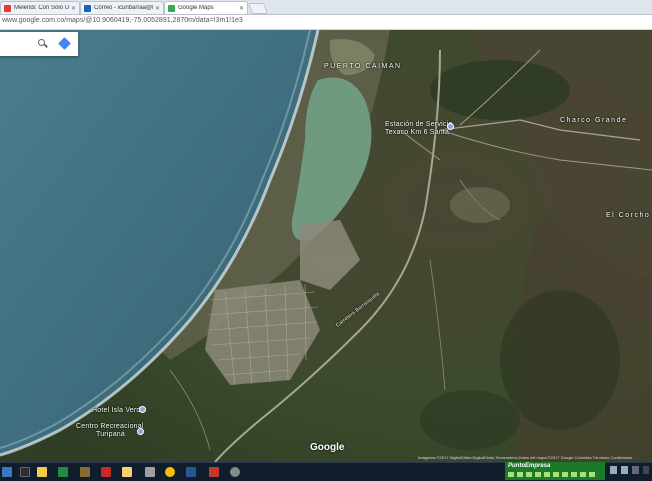  What do you see at coordinates (593, 120) in the screenshot?
I see `label-charco-grande: Charco Grande` at bounding box center [593, 120].